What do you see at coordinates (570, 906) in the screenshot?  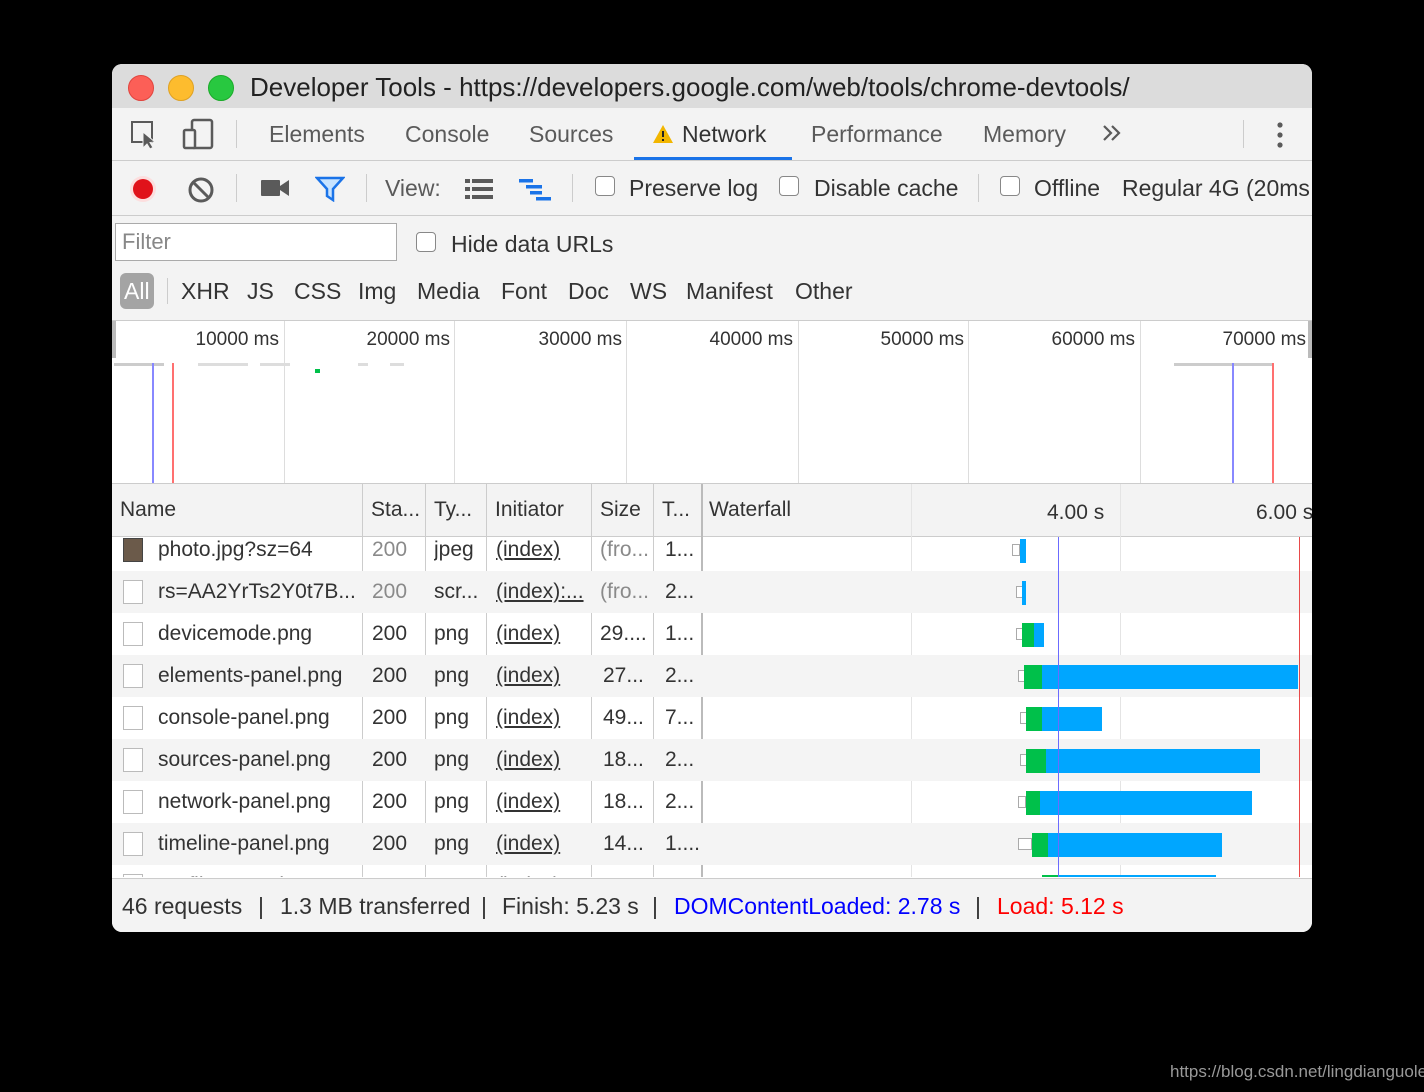 I see `finish-time: Finish: 5.23 s` at bounding box center [570, 906].